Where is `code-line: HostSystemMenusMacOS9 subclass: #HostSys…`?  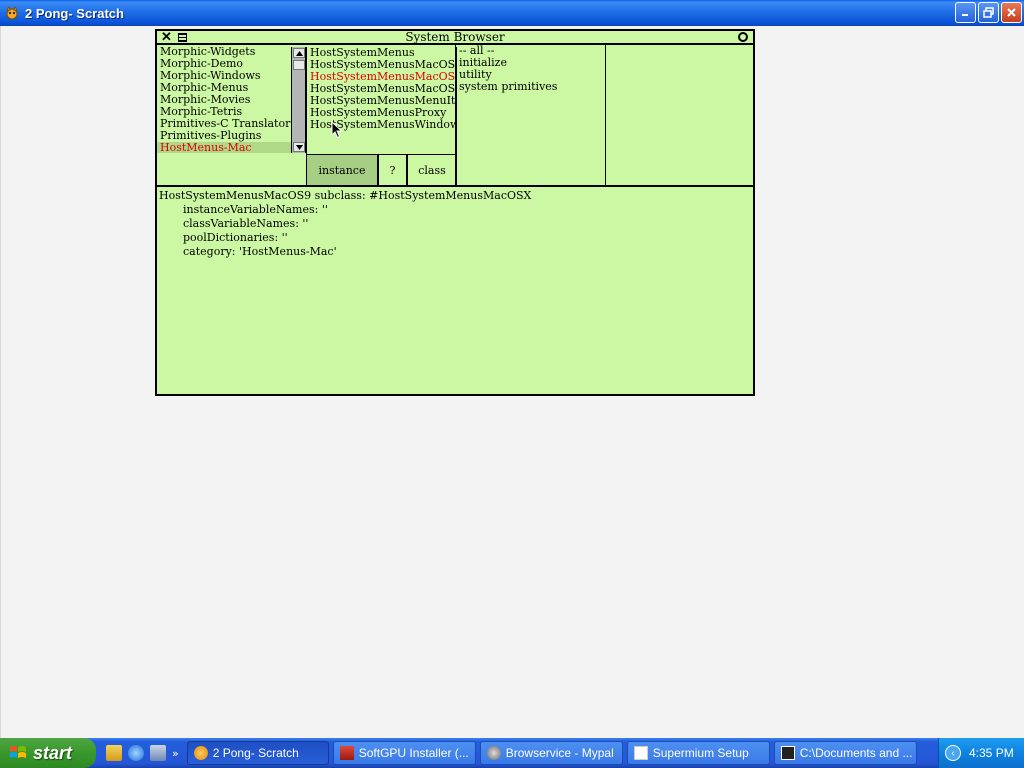
code-line: HostSystemMenusMacOS9 subclass: #HostSys… is located at coordinates (455, 196).